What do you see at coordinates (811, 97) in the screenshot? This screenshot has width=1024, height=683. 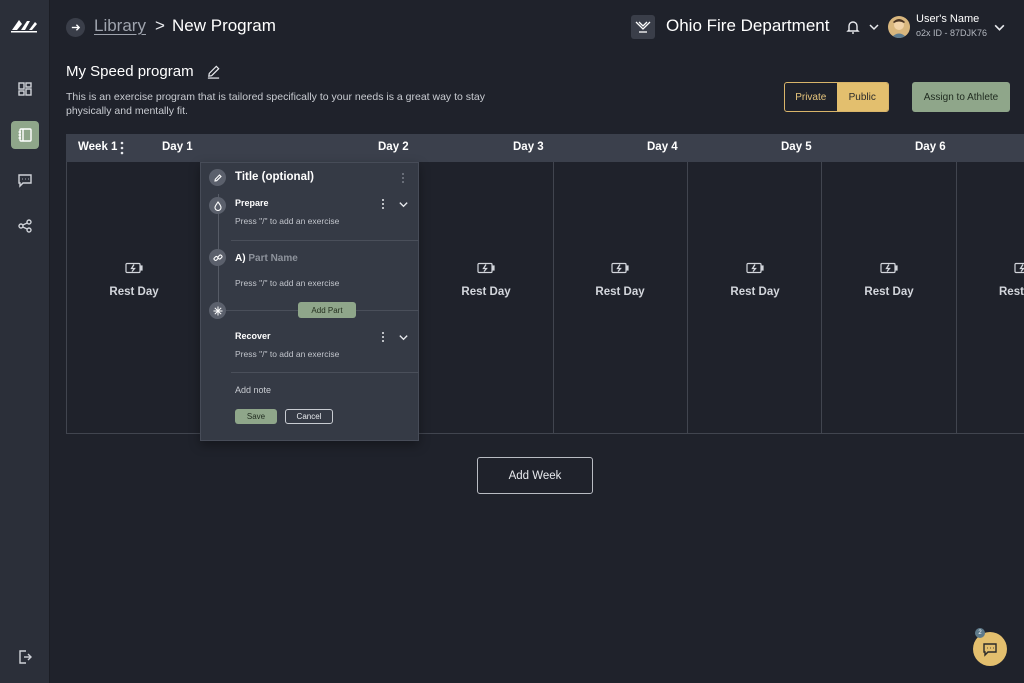 I see `visibility-private-option: Private` at bounding box center [811, 97].